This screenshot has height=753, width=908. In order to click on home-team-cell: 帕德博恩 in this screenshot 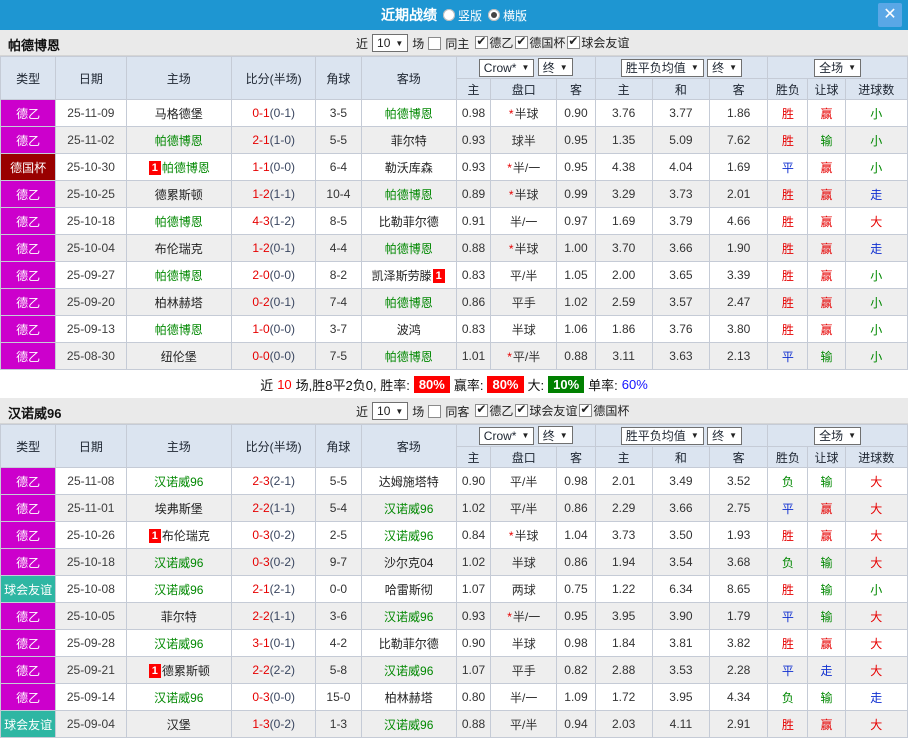, I will do `click(178, 275)`.